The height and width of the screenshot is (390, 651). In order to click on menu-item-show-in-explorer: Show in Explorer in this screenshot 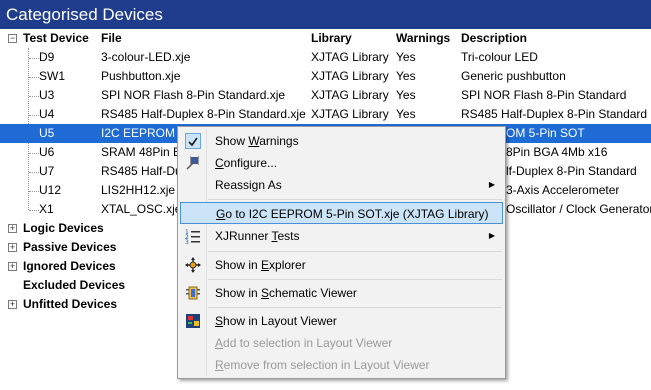, I will do `click(341, 265)`.